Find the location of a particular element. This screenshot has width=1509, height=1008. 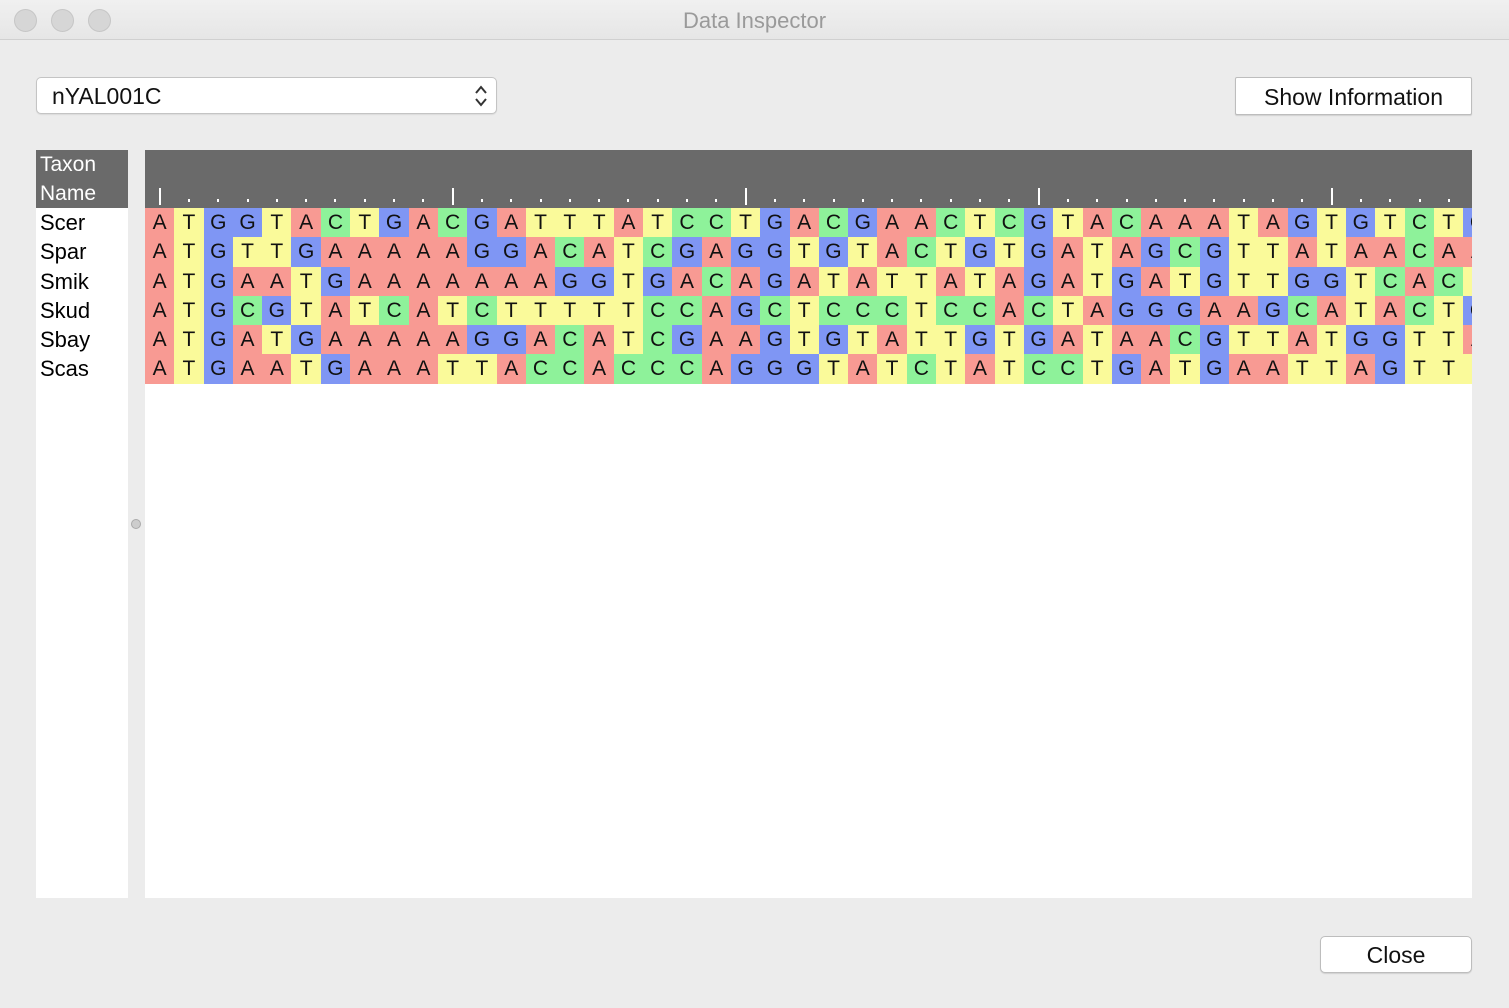

close-button: Close is located at coordinates (1396, 954).